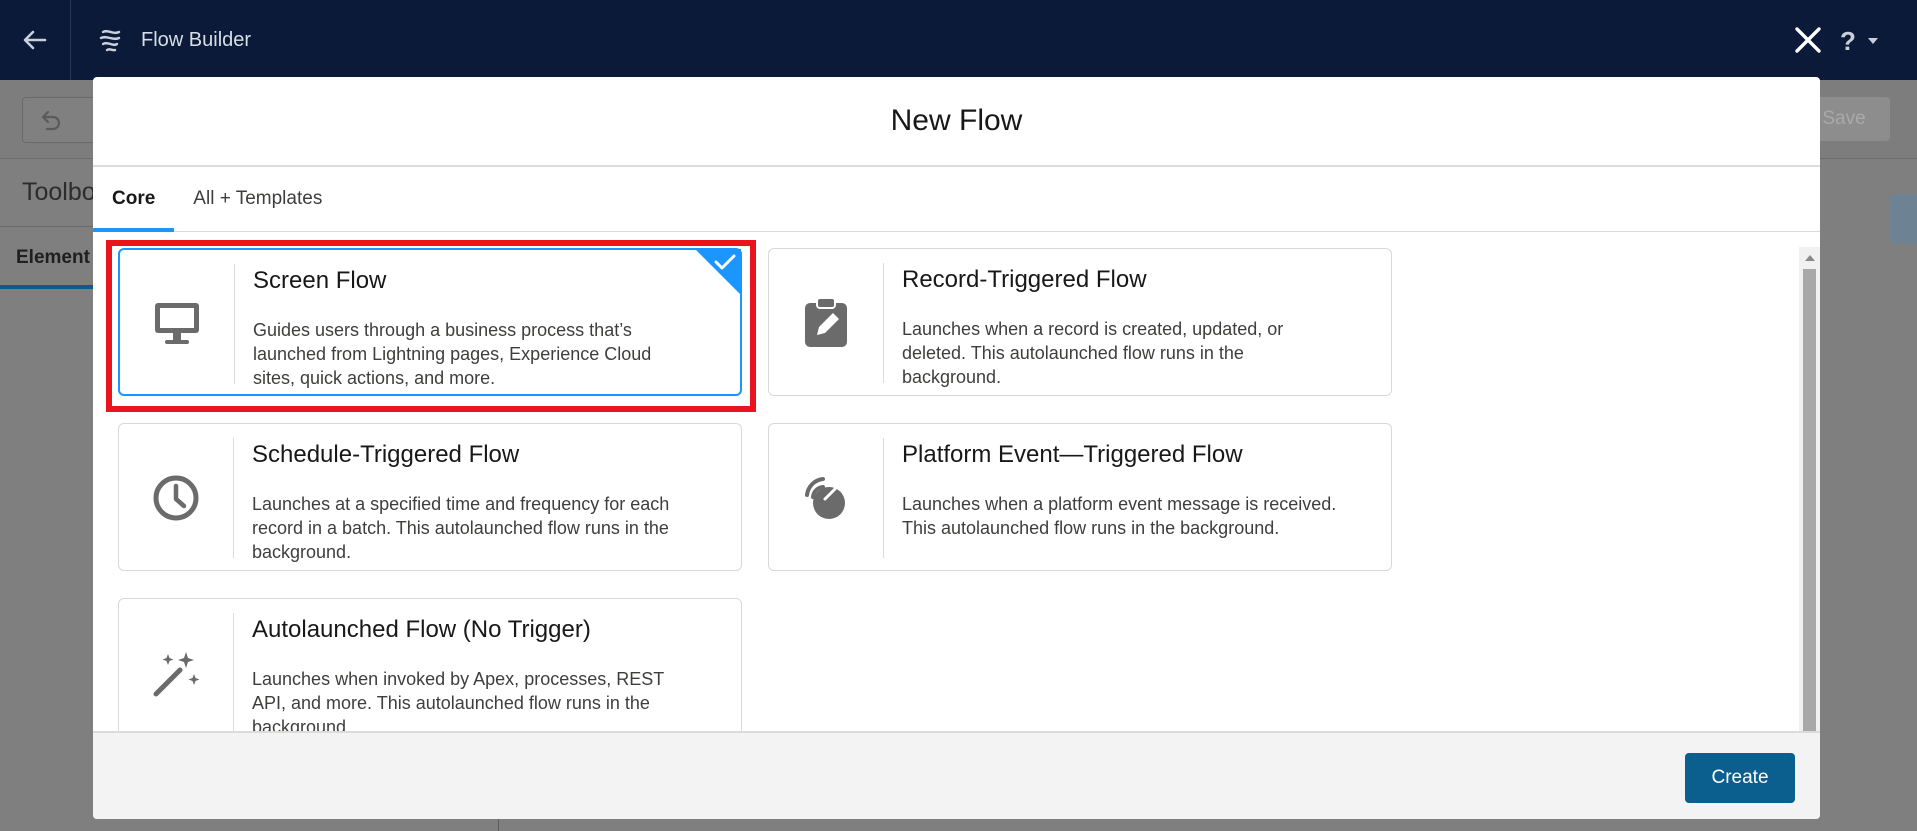 The width and height of the screenshot is (1917, 831). I want to click on tab-elements: Element, so click(53, 258).